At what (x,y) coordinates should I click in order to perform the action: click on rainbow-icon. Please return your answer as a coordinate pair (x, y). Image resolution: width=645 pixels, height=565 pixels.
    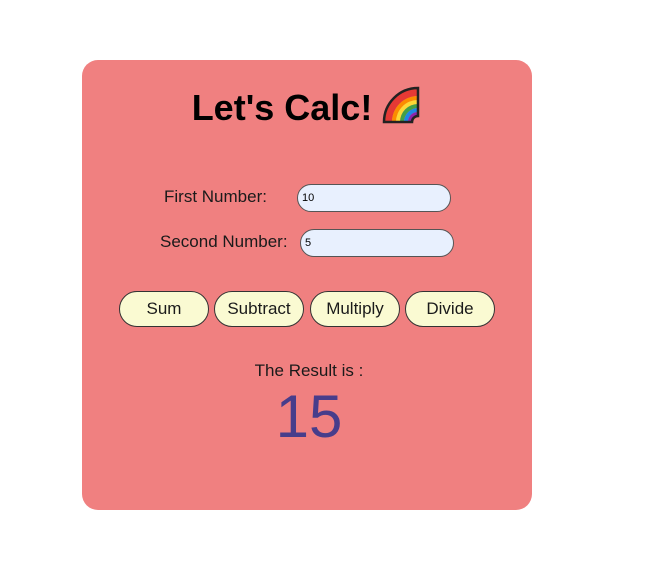
    Looking at the image, I should click on (401, 105).